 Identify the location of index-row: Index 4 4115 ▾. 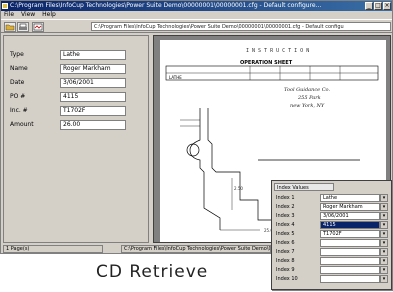
(333, 225).